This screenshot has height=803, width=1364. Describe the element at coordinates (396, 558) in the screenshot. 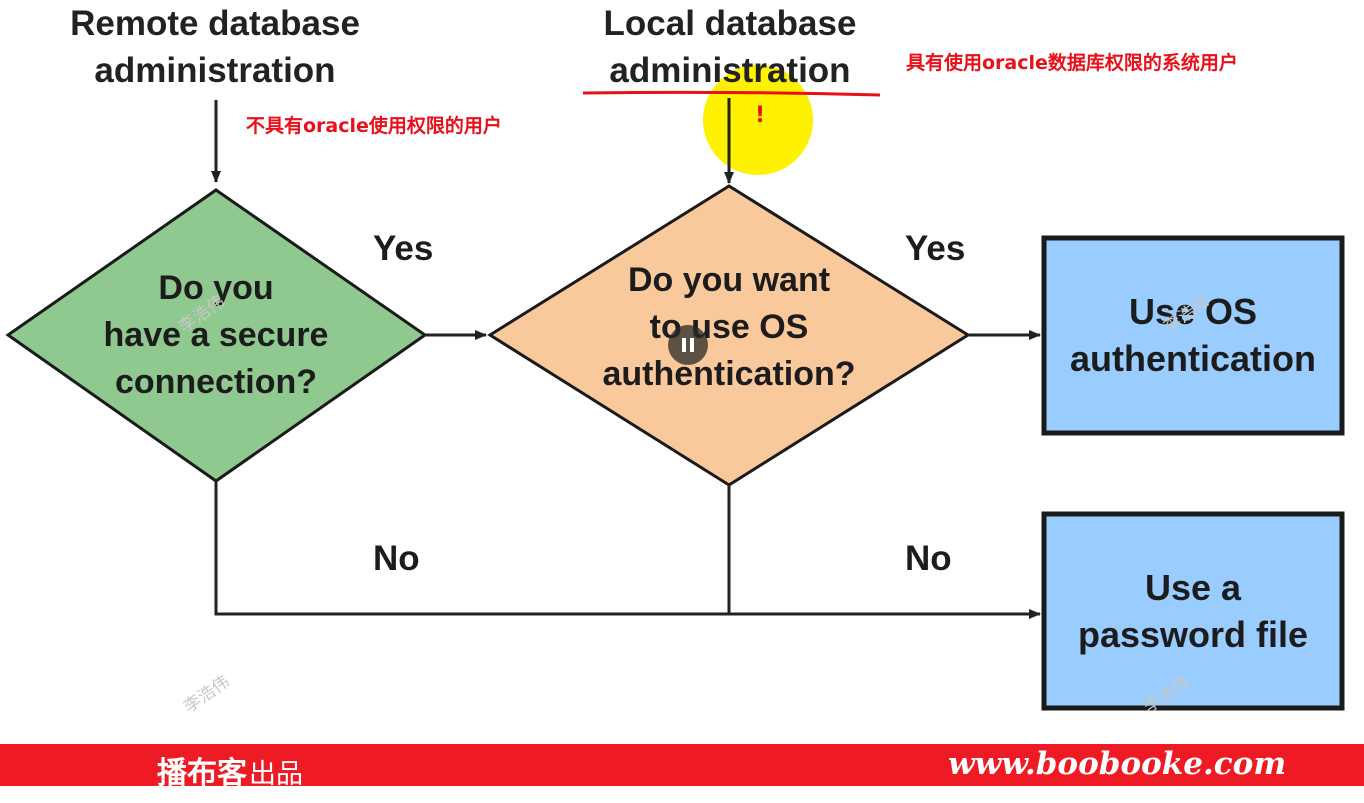

I see `edge-label-no-secure: No` at that location.